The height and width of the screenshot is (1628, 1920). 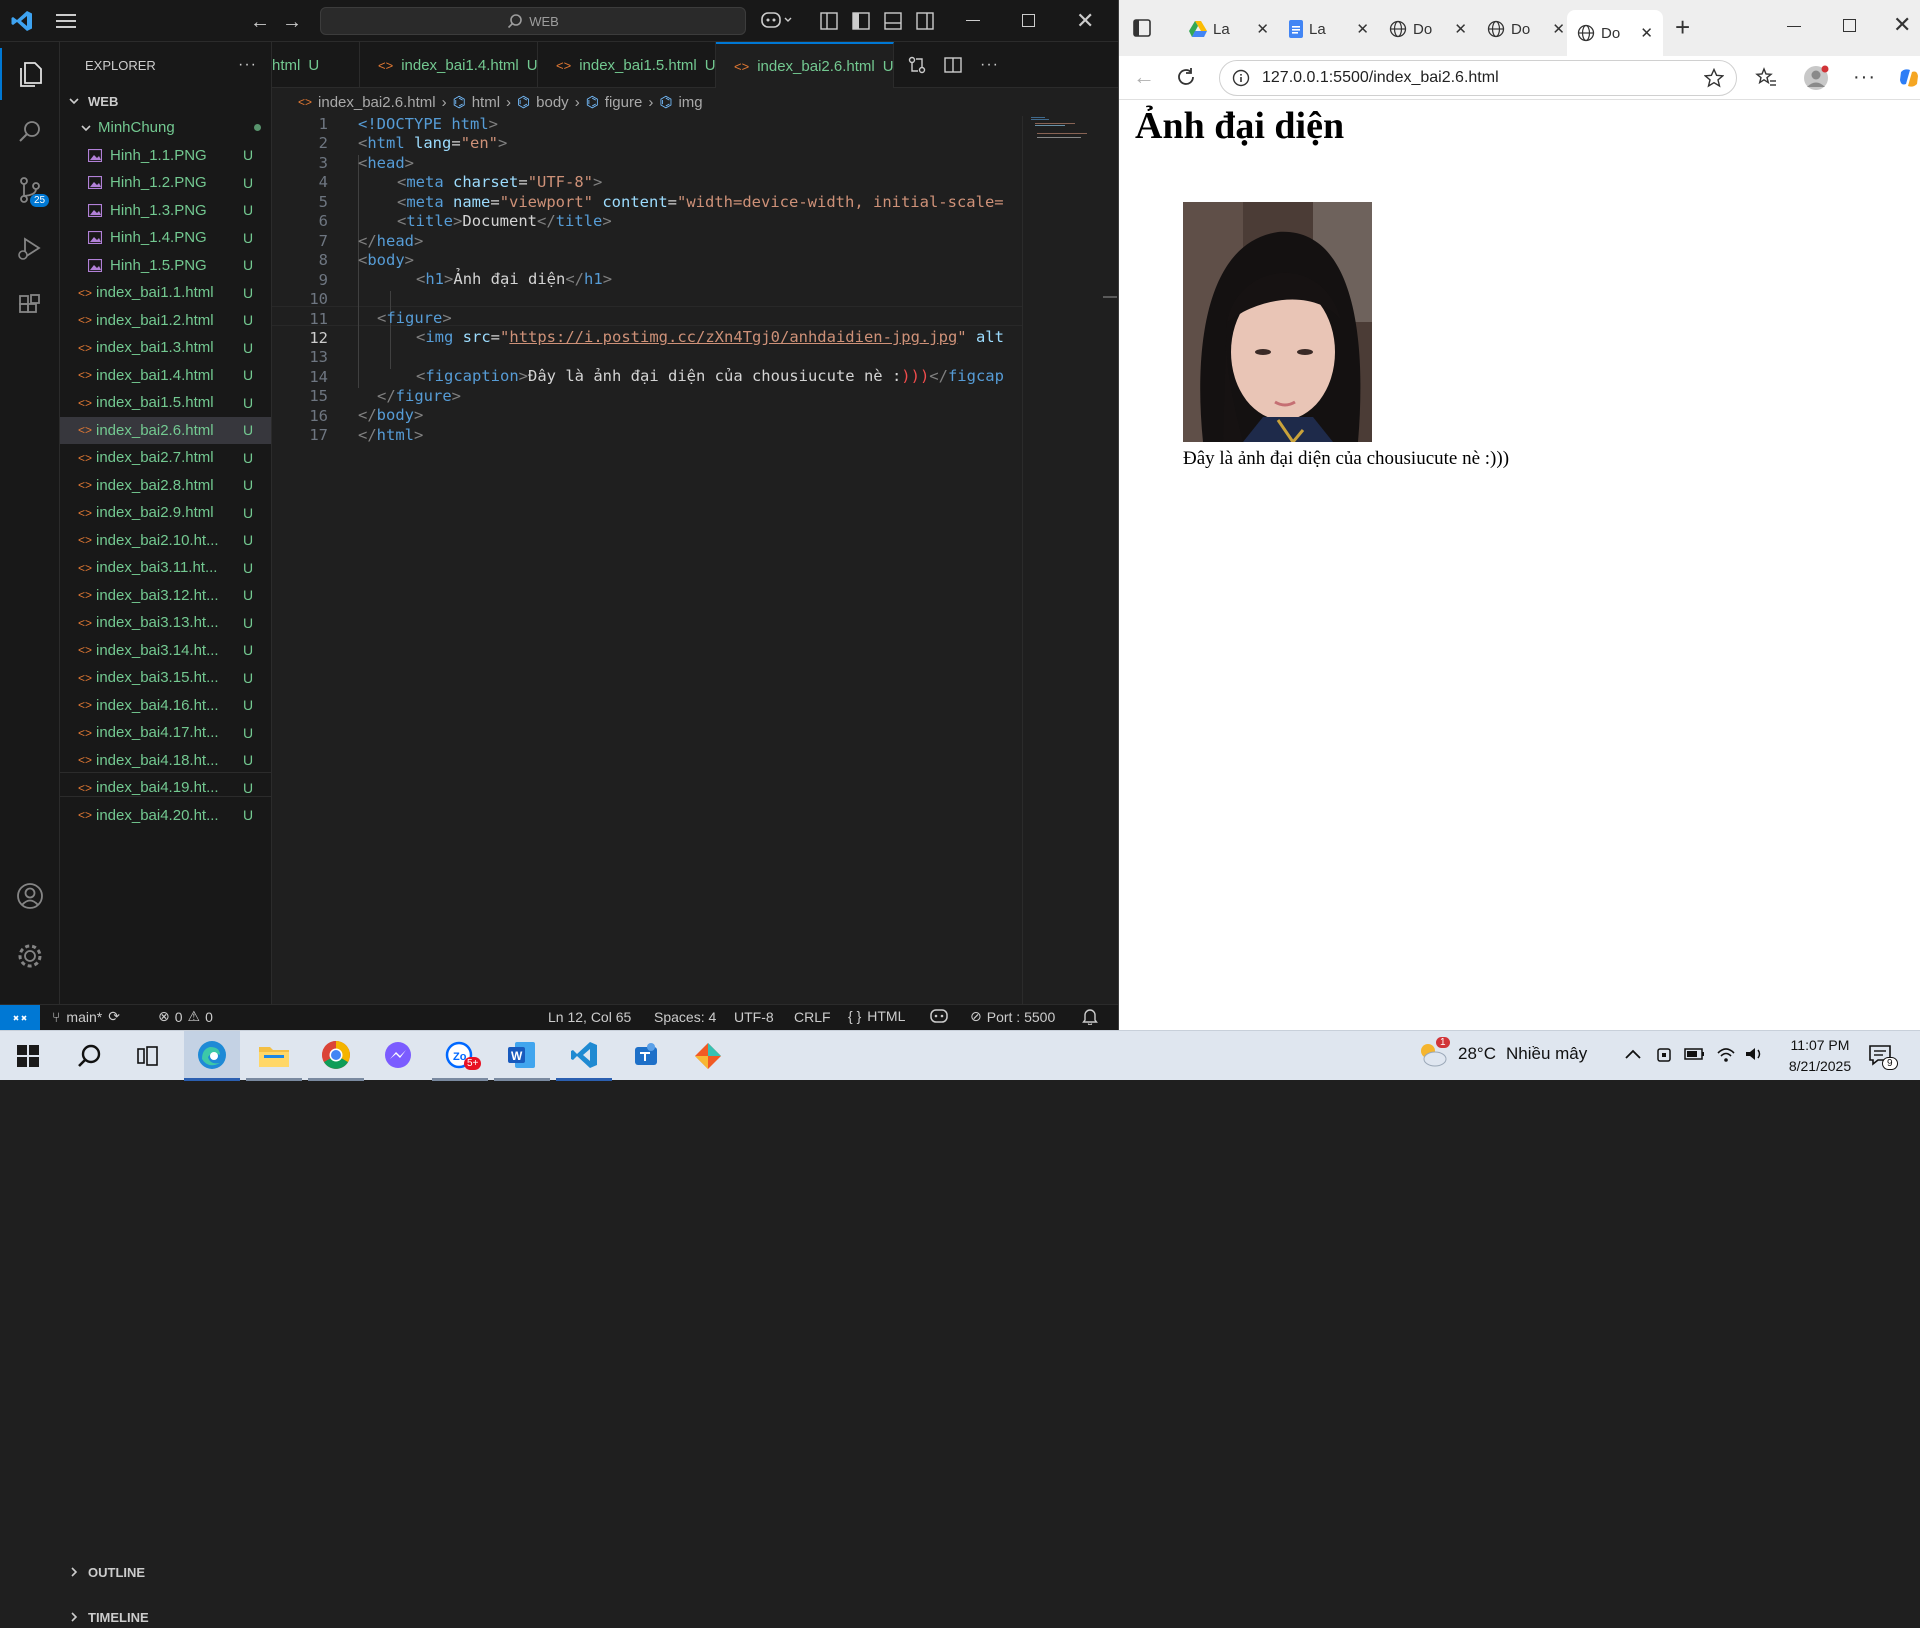 I want to click on tab-html: html U, so click(x=316, y=65).